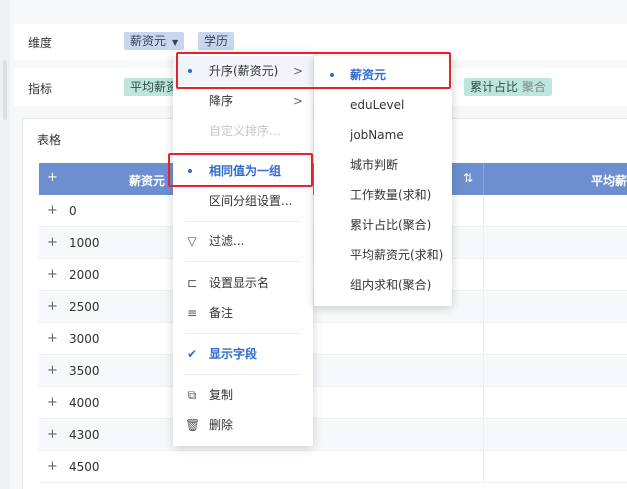 The height and width of the screenshot is (489, 627). I want to click on submenu-item-label: 平均薪资元(求和), so click(397, 255).